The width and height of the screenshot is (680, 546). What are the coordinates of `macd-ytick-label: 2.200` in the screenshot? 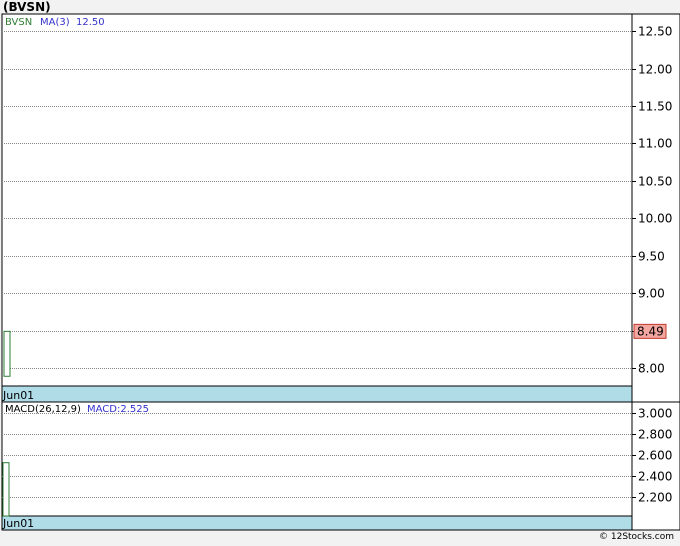 It's located at (655, 498).